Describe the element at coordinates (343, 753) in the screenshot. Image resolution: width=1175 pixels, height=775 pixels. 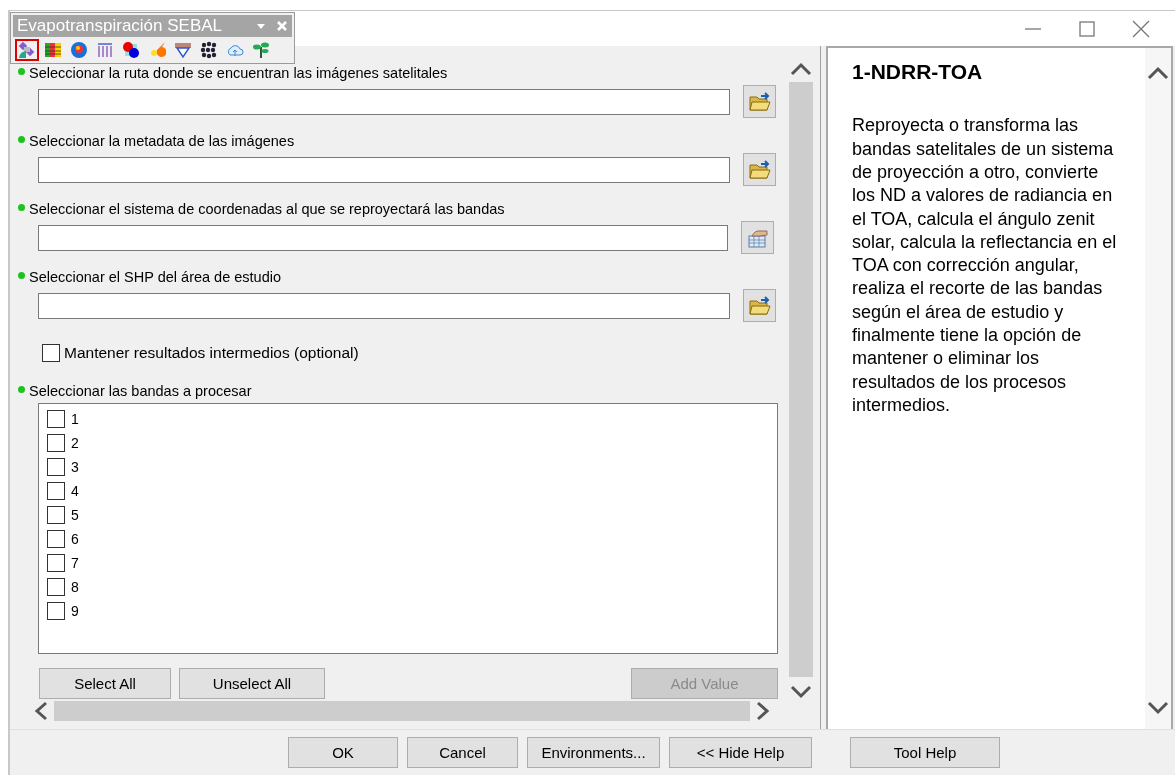
I see `dialog-button: OK` at that location.